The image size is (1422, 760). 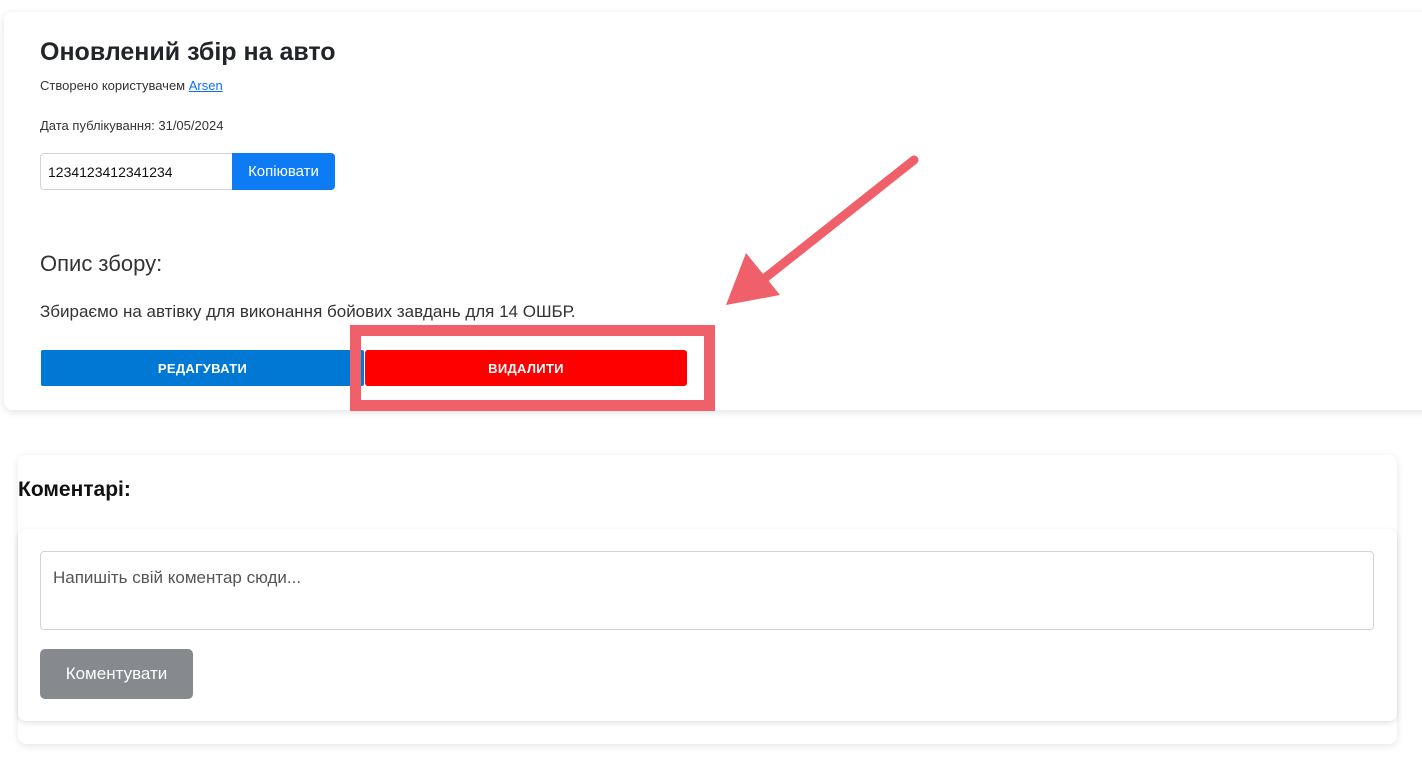 I want to click on publish-date: Дата публікування: 31/05/2024, so click(x=132, y=125).